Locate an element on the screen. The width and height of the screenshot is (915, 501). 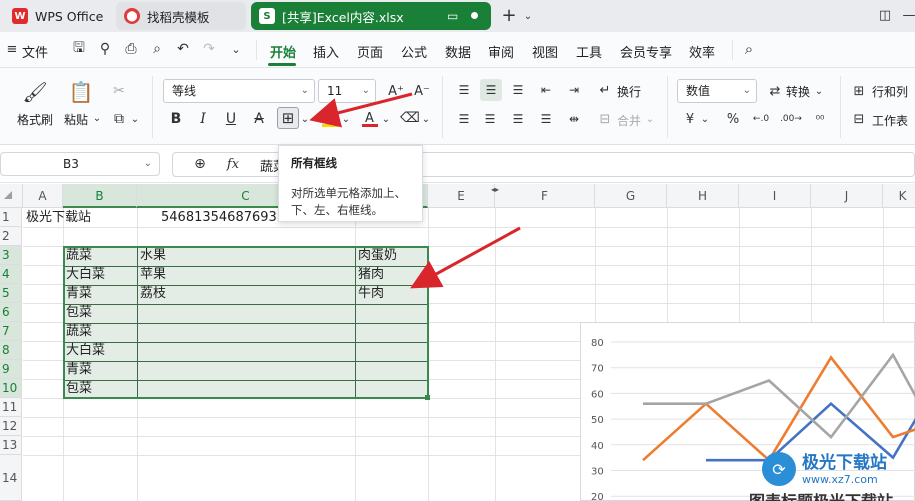
convert-label: 转换 is located at coordinates (798, 91).